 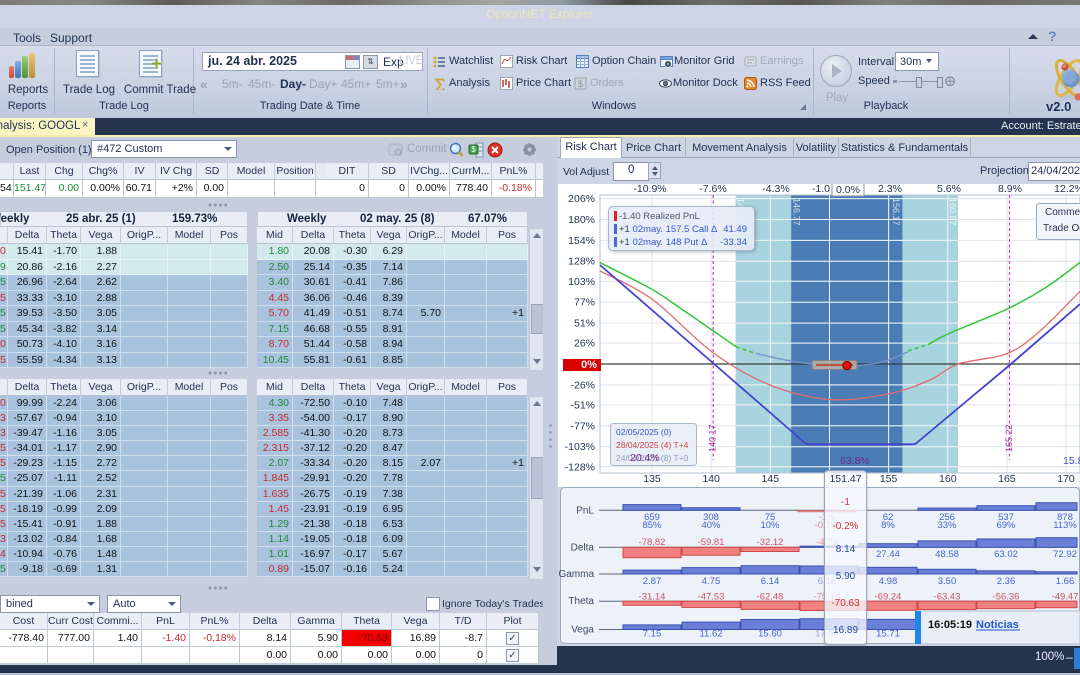 What do you see at coordinates (581, 241) in the screenshot?
I see `svg-text: 154%` at bounding box center [581, 241].